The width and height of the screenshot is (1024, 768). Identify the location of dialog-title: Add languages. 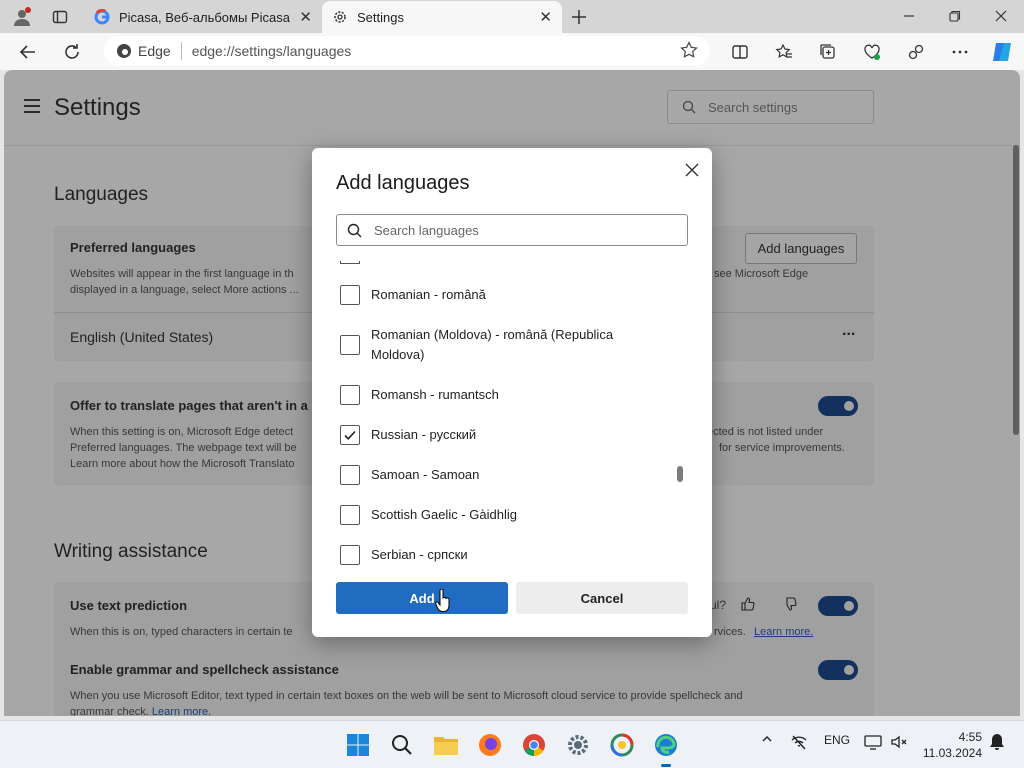
(403, 183).